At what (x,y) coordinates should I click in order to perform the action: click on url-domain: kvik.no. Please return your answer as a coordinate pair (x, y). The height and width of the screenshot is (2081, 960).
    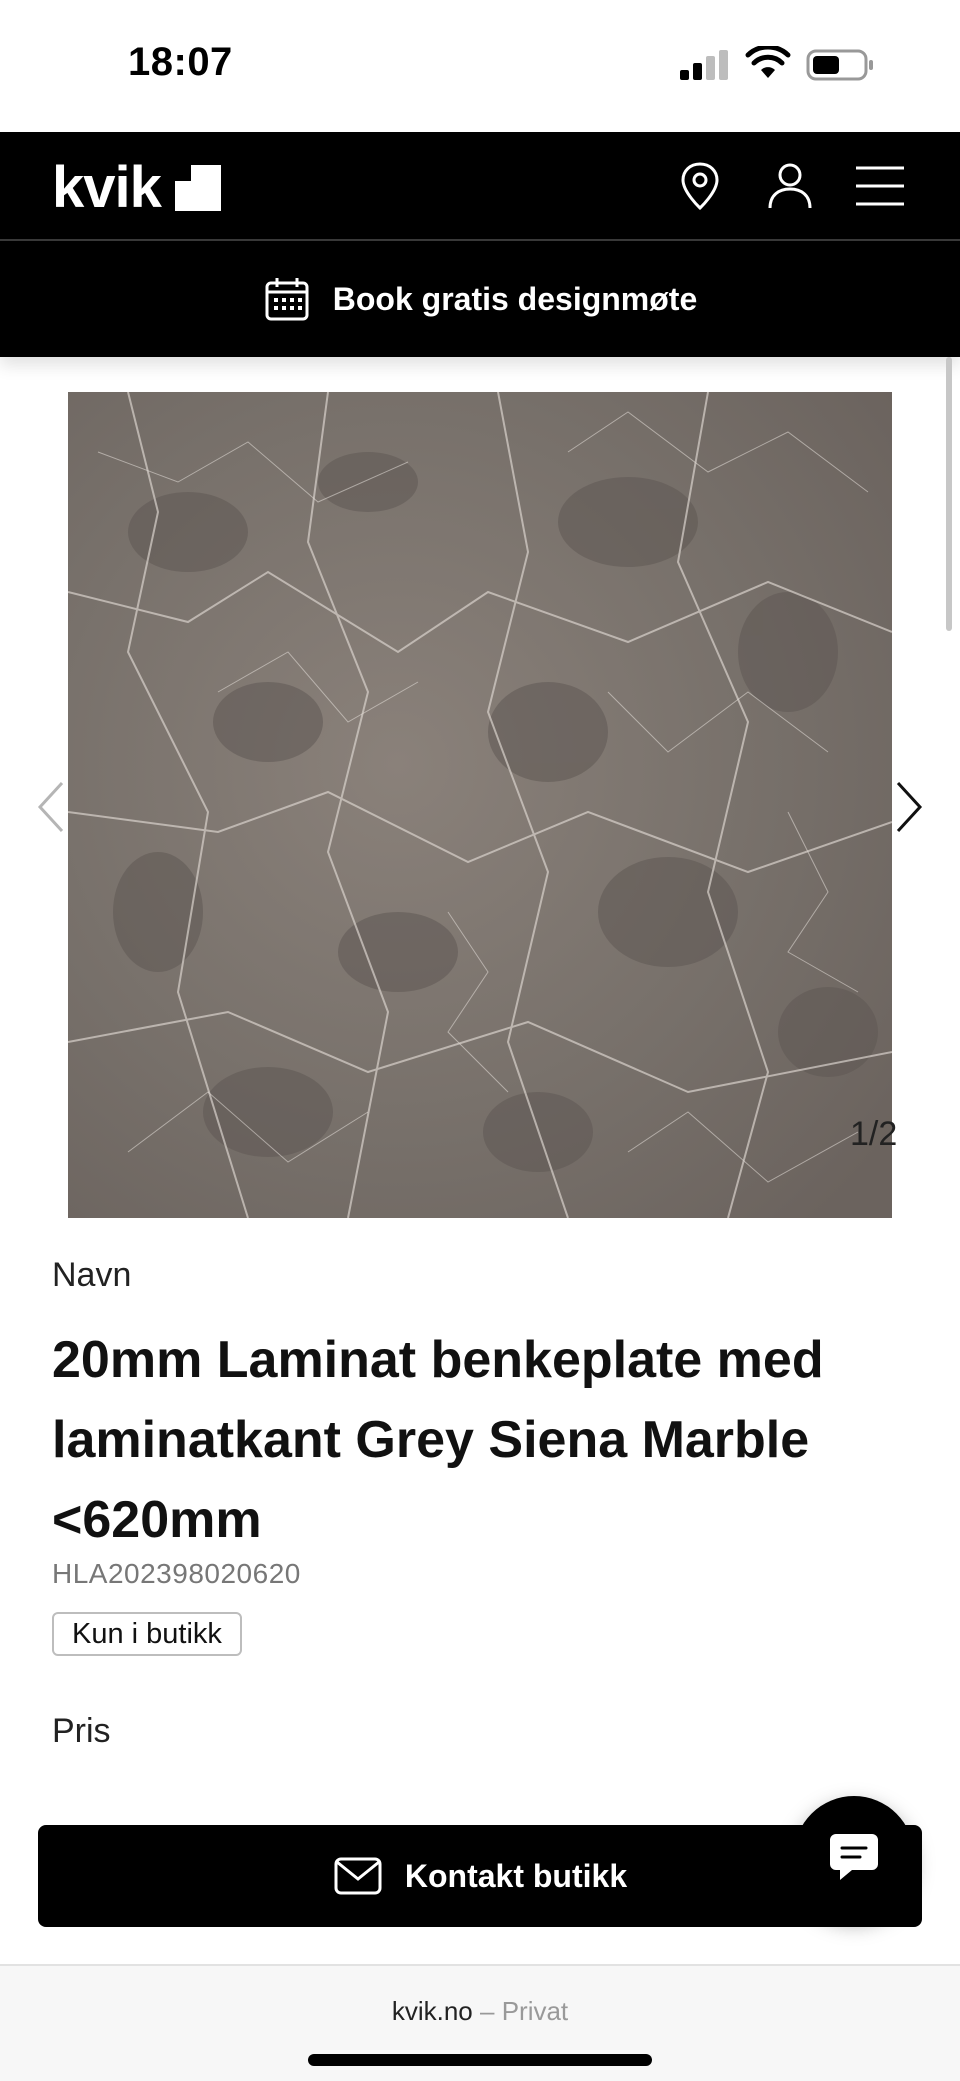
    Looking at the image, I should click on (432, 2011).